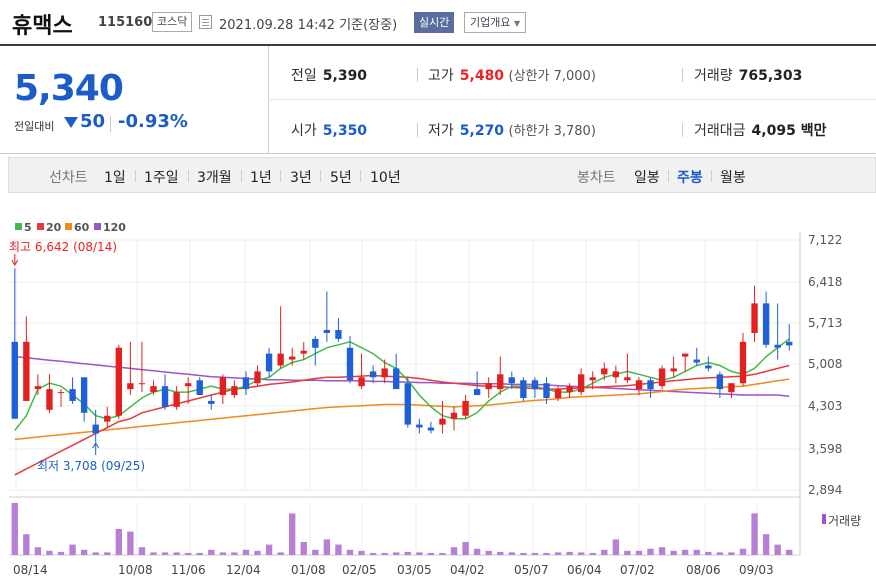 The image size is (876, 583). Describe the element at coordinates (841, 520) in the screenshot. I see `volume-legend: 거래량` at that location.